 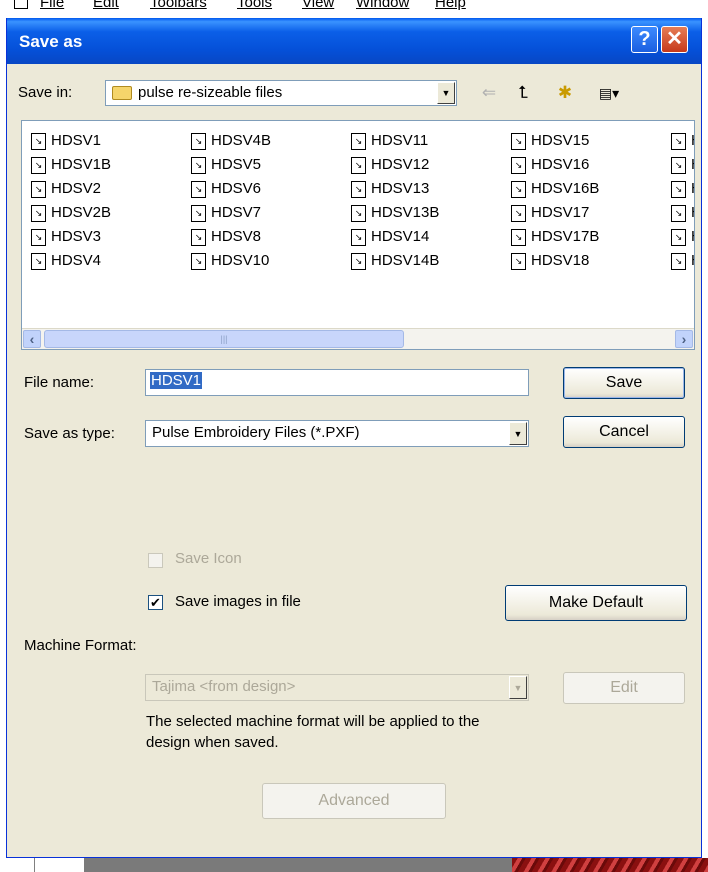 I want to click on save-as-type-dropdown: Pulse Embroidery Files (*.PXF) ▼, so click(x=337, y=433).